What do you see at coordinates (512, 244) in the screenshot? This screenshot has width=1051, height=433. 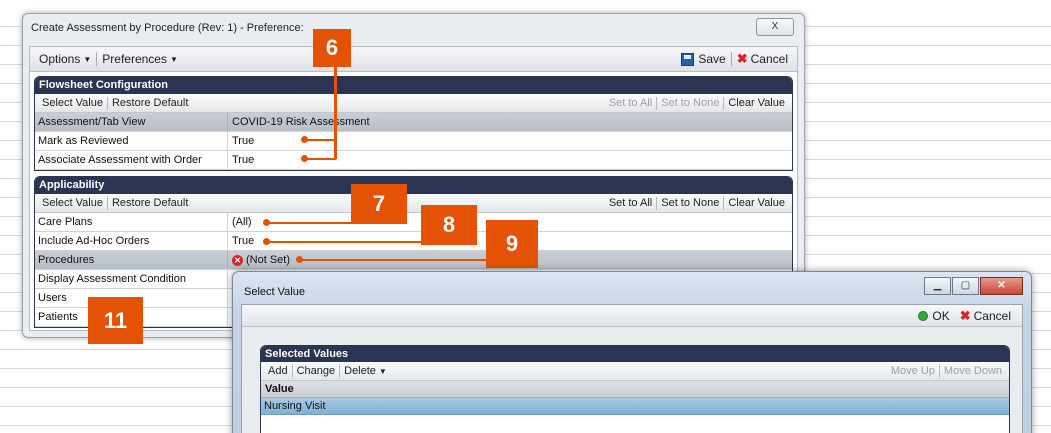 I see `callout-9: 9` at bounding box center [512, 244].